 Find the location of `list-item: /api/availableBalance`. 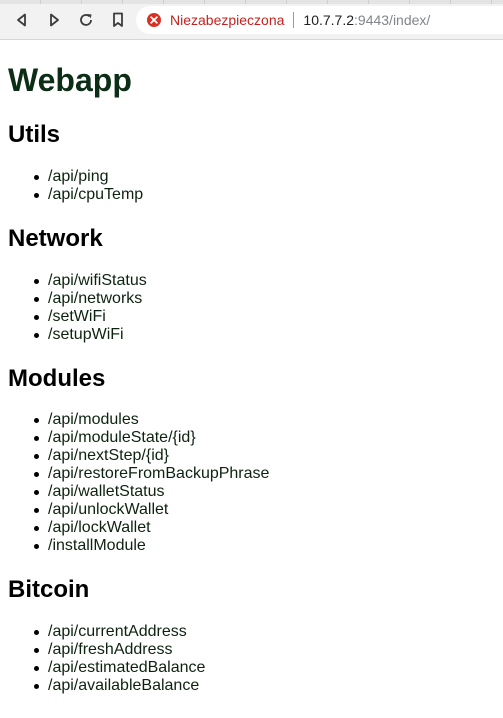

list-item: /api/availableBalance is located at coordinates (118, 686).